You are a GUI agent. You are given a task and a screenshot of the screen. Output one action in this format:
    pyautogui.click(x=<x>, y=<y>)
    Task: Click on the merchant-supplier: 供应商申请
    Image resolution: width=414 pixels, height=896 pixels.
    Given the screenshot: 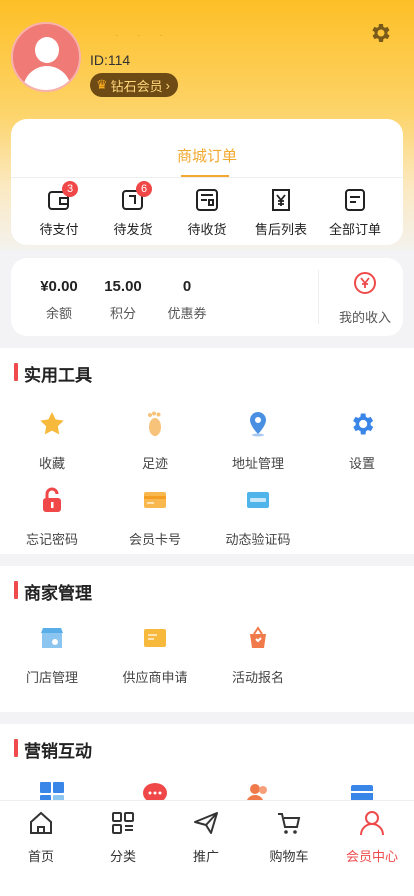 What is the action you would take?
    pyautogui.click(x=155, y=655)
    